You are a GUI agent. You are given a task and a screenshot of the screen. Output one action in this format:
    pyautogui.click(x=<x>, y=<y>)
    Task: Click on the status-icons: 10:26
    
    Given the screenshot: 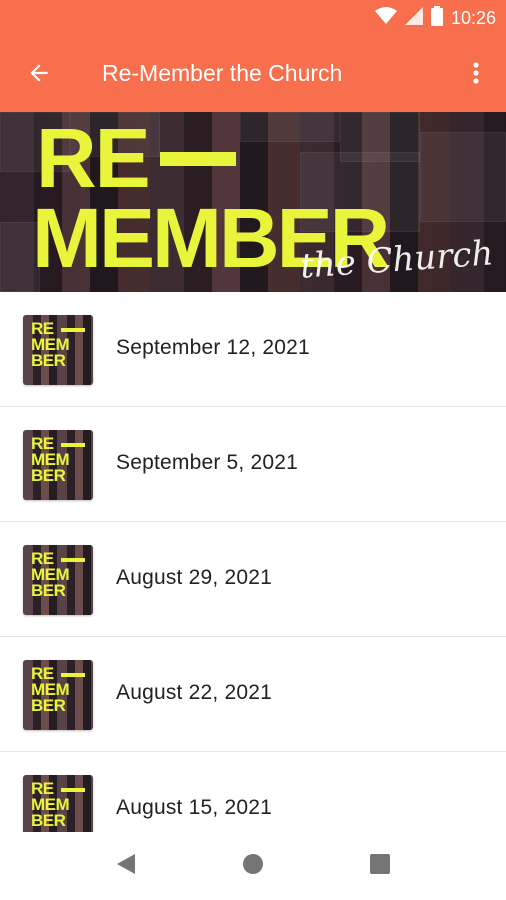 What is the action you would take?
    pyautogui.click(x=435, y=18)
    